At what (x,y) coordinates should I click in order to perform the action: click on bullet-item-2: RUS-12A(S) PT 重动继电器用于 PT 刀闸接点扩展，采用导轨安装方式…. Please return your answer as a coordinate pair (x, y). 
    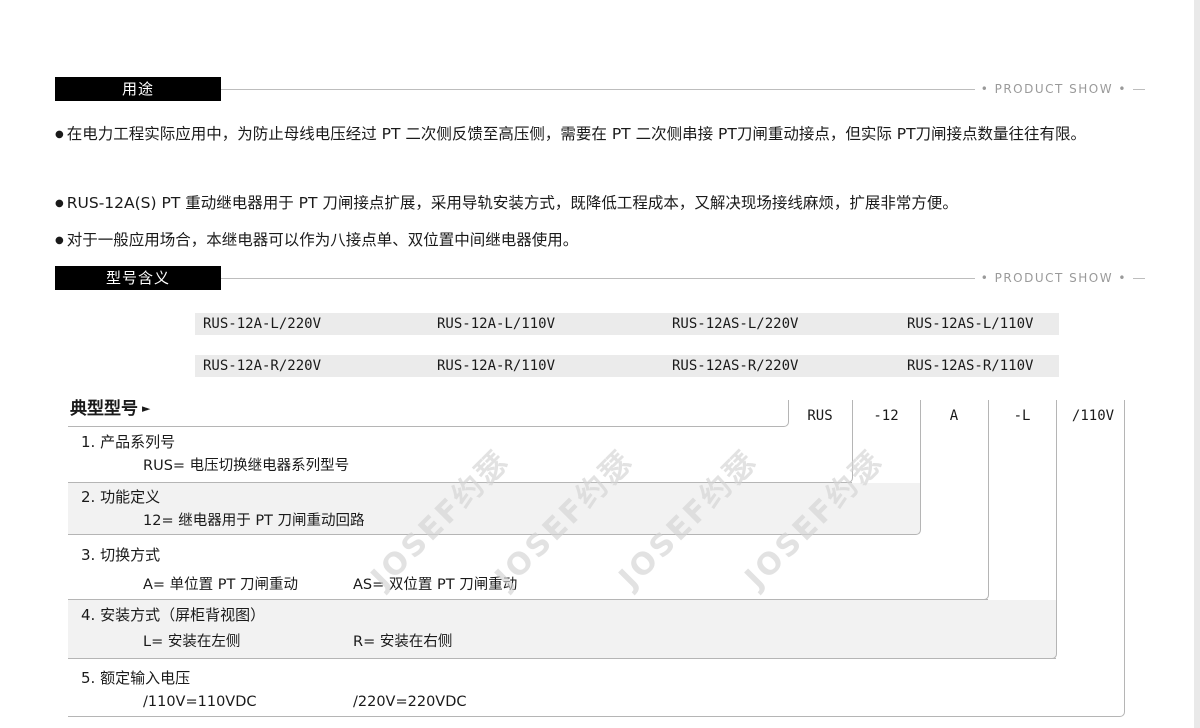
    Looking at the image, I should click on (602, 203).